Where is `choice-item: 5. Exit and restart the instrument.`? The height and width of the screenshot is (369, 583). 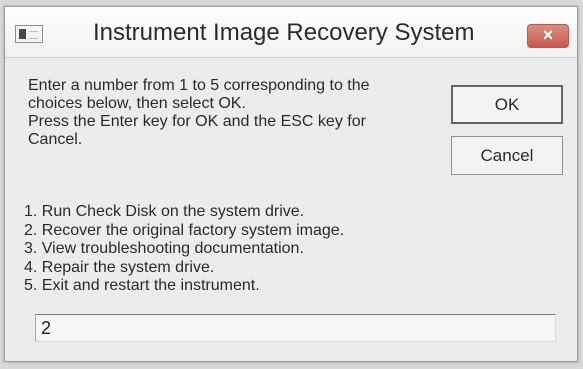
choice-item: 5. Exit and restart the instrument. is located at coordinates (142, 285).